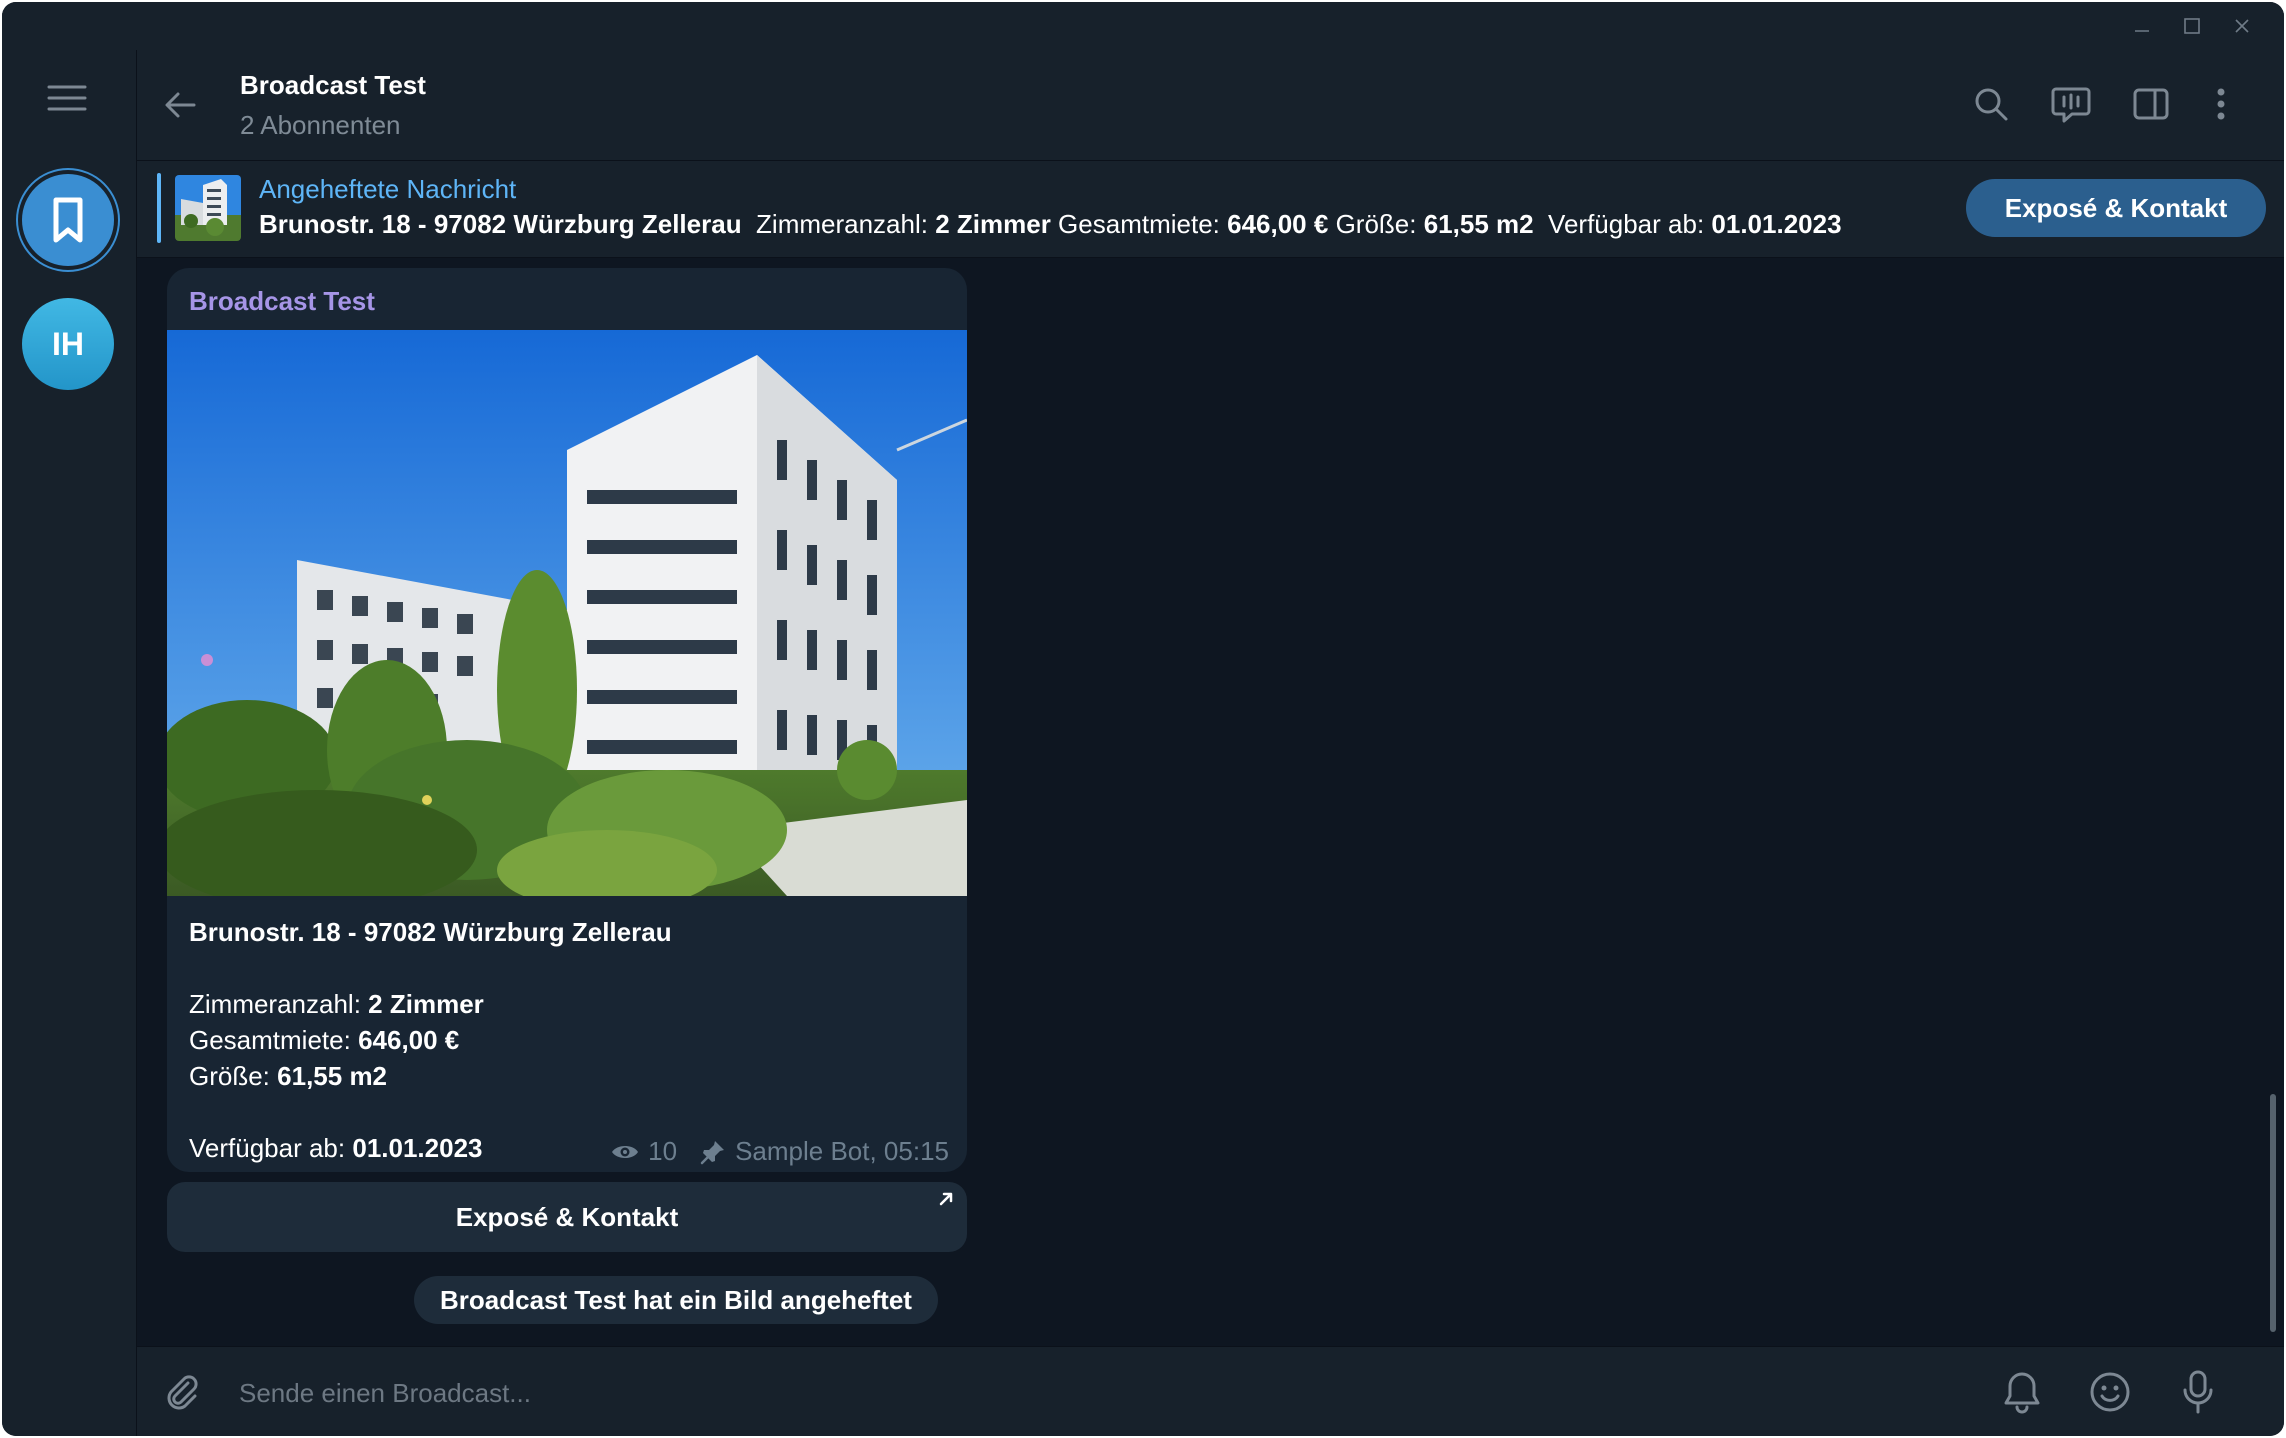 Image resolution: width=2286 pixels, height=1438 pixels. I want to click on pinned-title: Angeheftete Nachricht, so click(388, 189).